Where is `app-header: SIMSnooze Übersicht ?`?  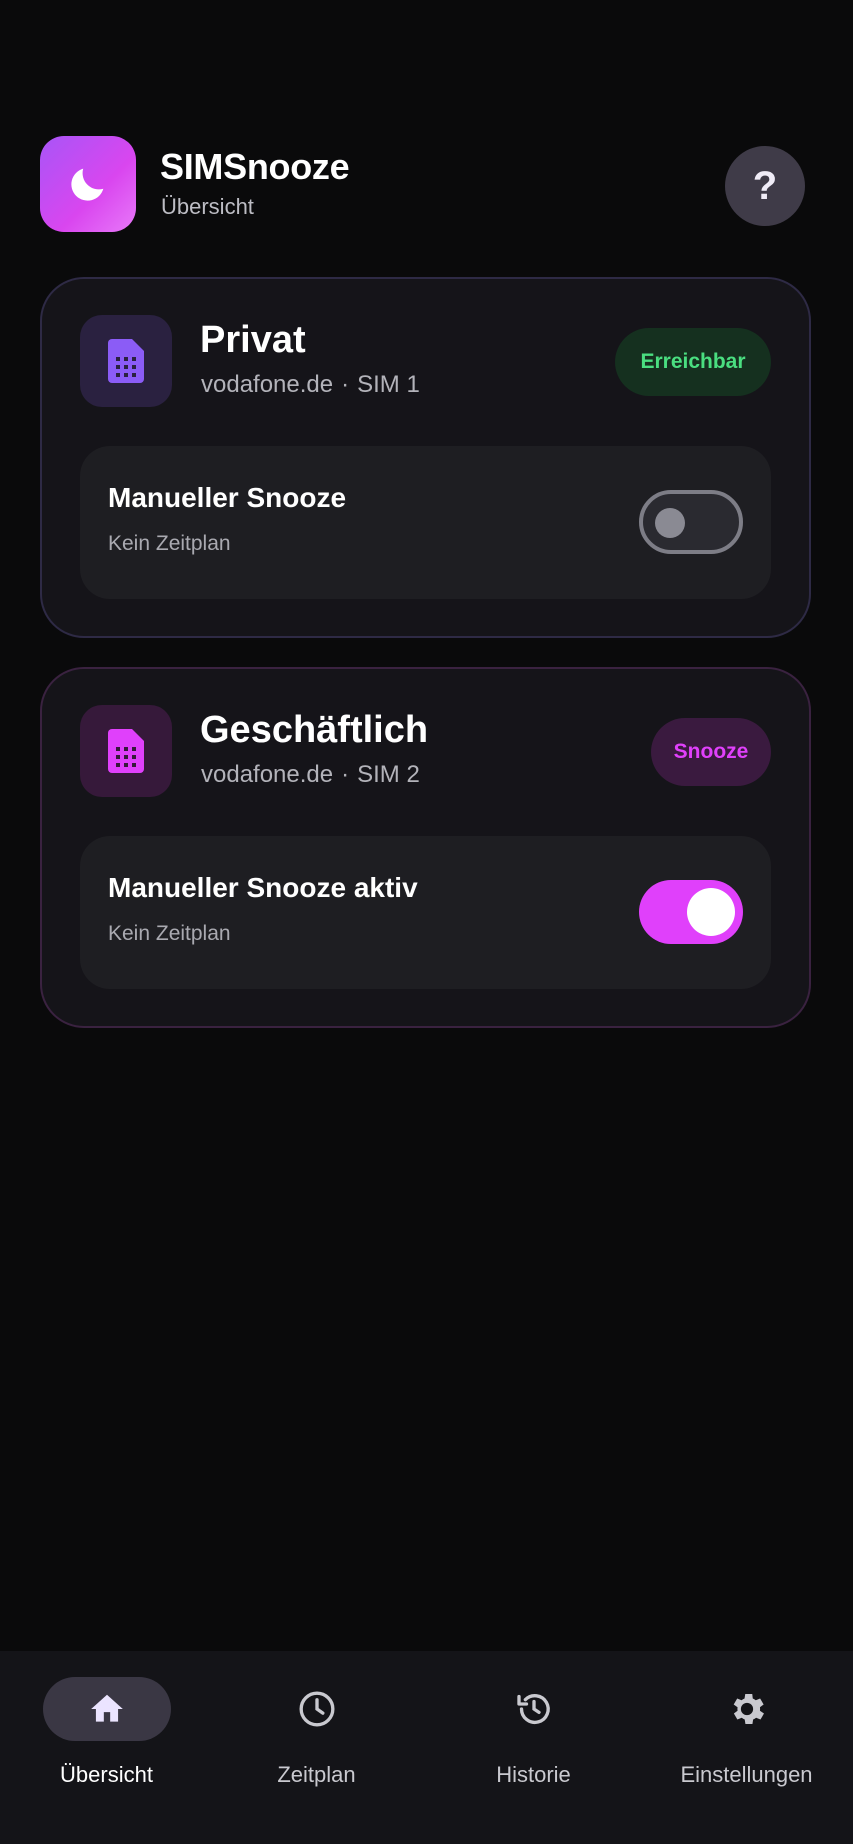
app-header: SIMSnooze Übersicht ? is located at coordinates (422, 186).